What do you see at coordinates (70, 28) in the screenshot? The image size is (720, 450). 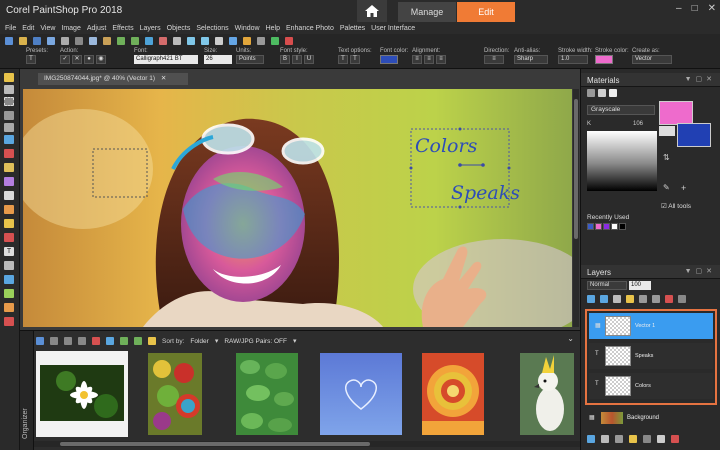 I see `menu-image: Image` at bounding box center [70, 28].